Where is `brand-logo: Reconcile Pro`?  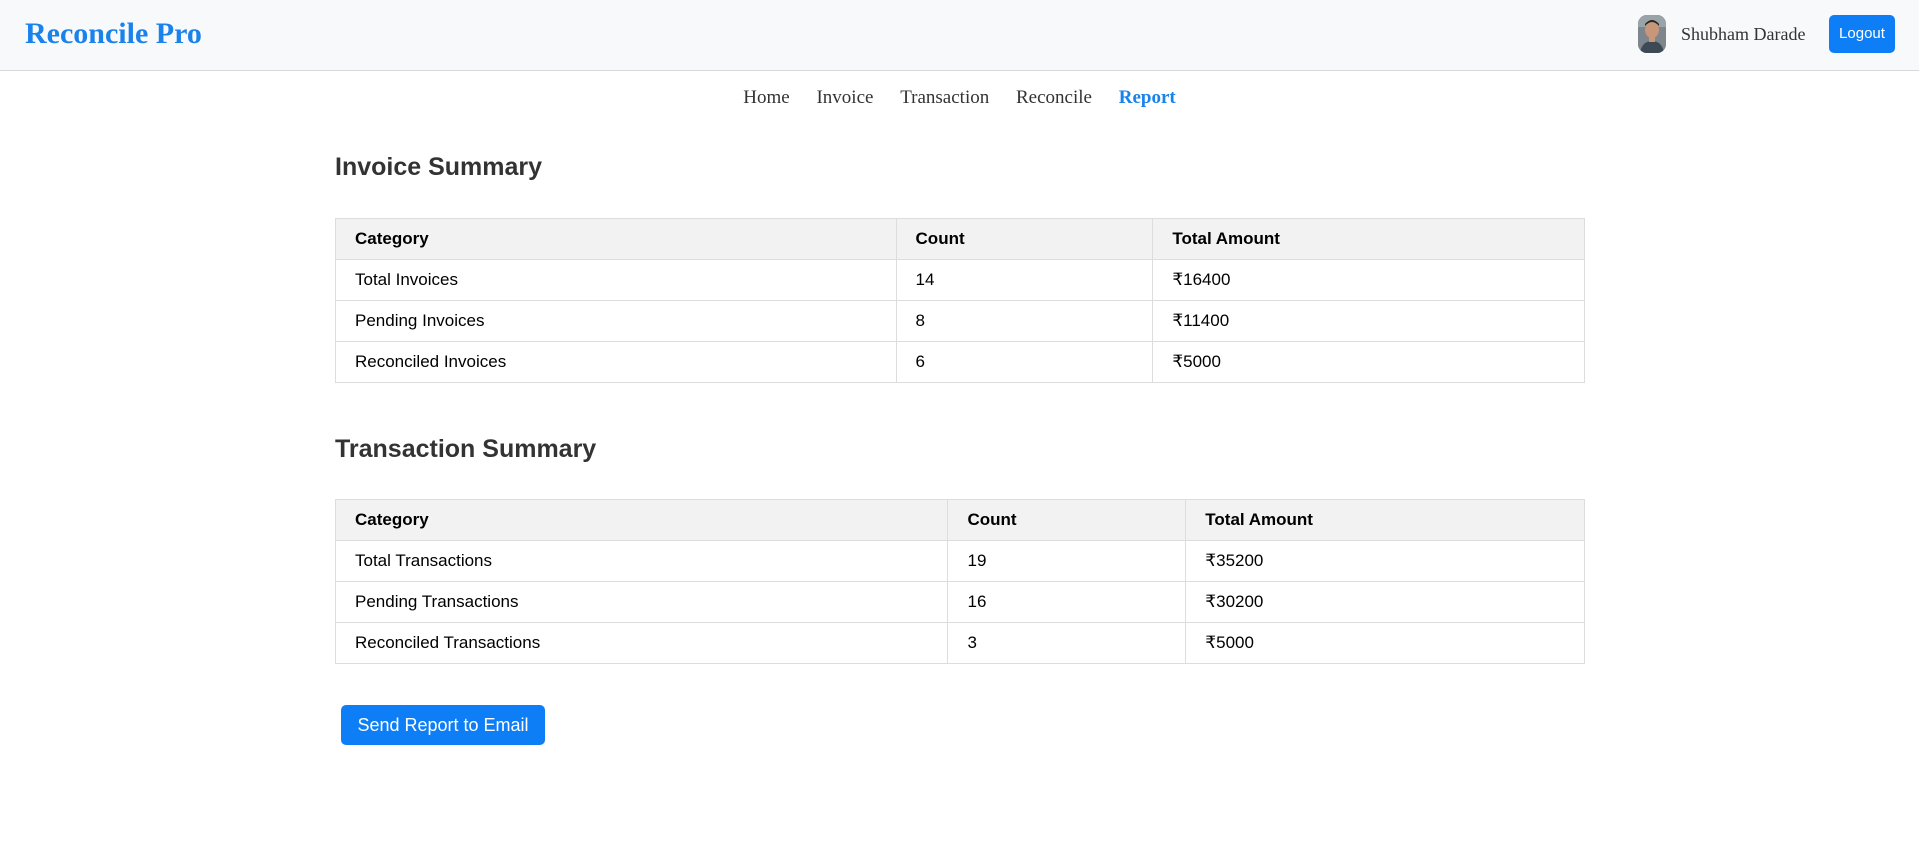 brand-logo: Reconcile Pro is located at coordinates (113, 34).